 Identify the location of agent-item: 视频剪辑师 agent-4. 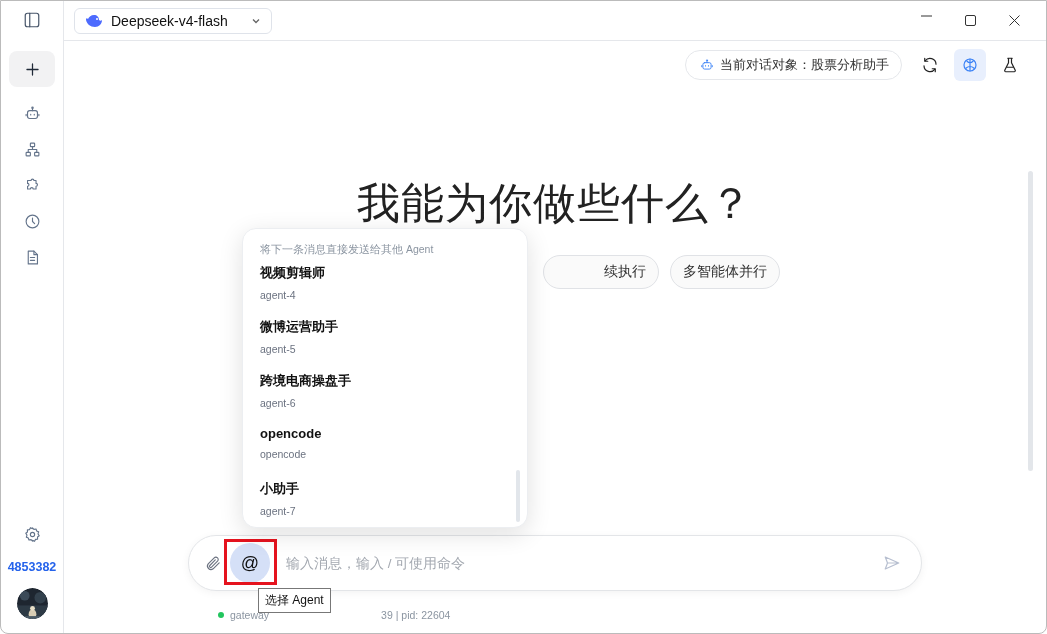
(393, 290).